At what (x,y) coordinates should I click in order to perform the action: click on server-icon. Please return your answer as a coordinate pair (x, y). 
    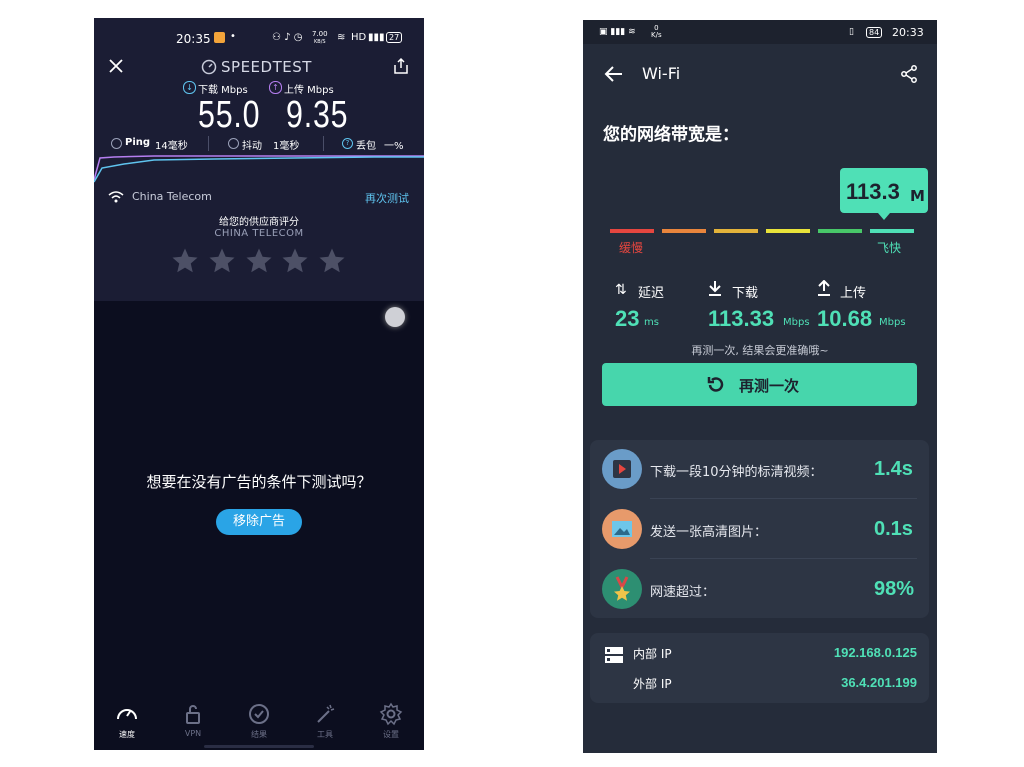
    Looking at the image, I should click on (614, 657).